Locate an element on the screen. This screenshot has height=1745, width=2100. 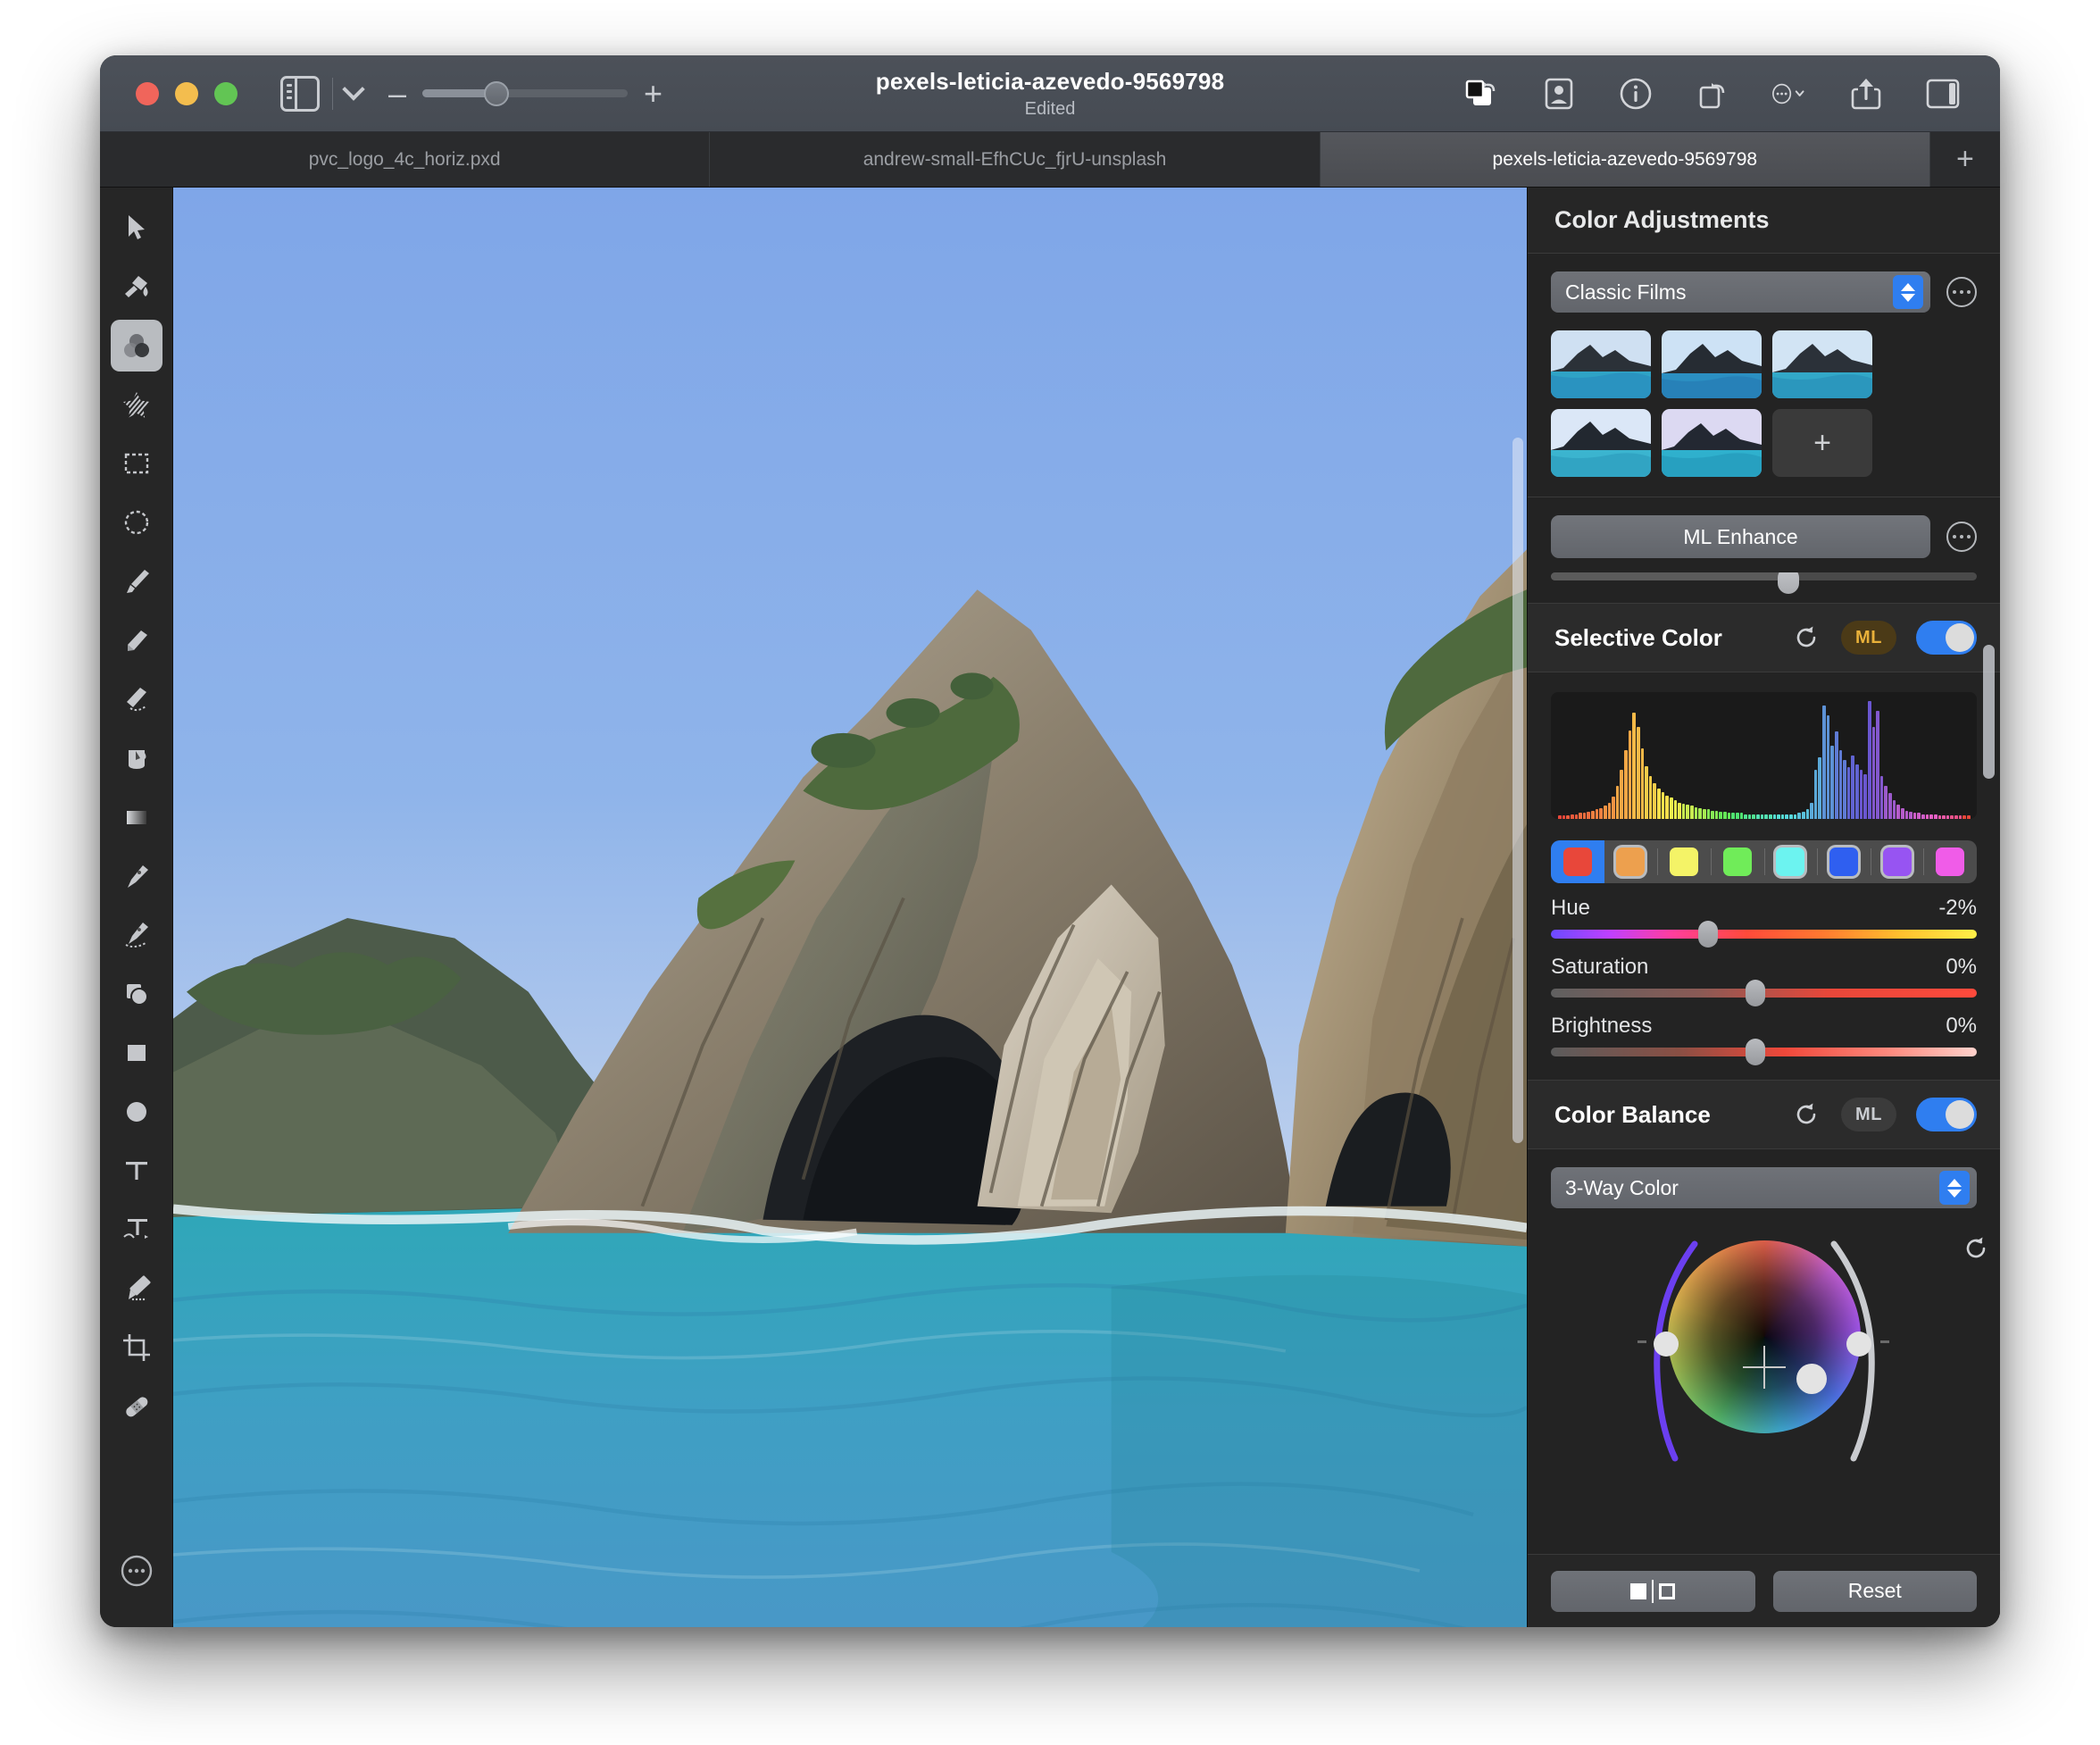
ml-enhance-button: ML Enhance is located at coordinates (1741, 536).